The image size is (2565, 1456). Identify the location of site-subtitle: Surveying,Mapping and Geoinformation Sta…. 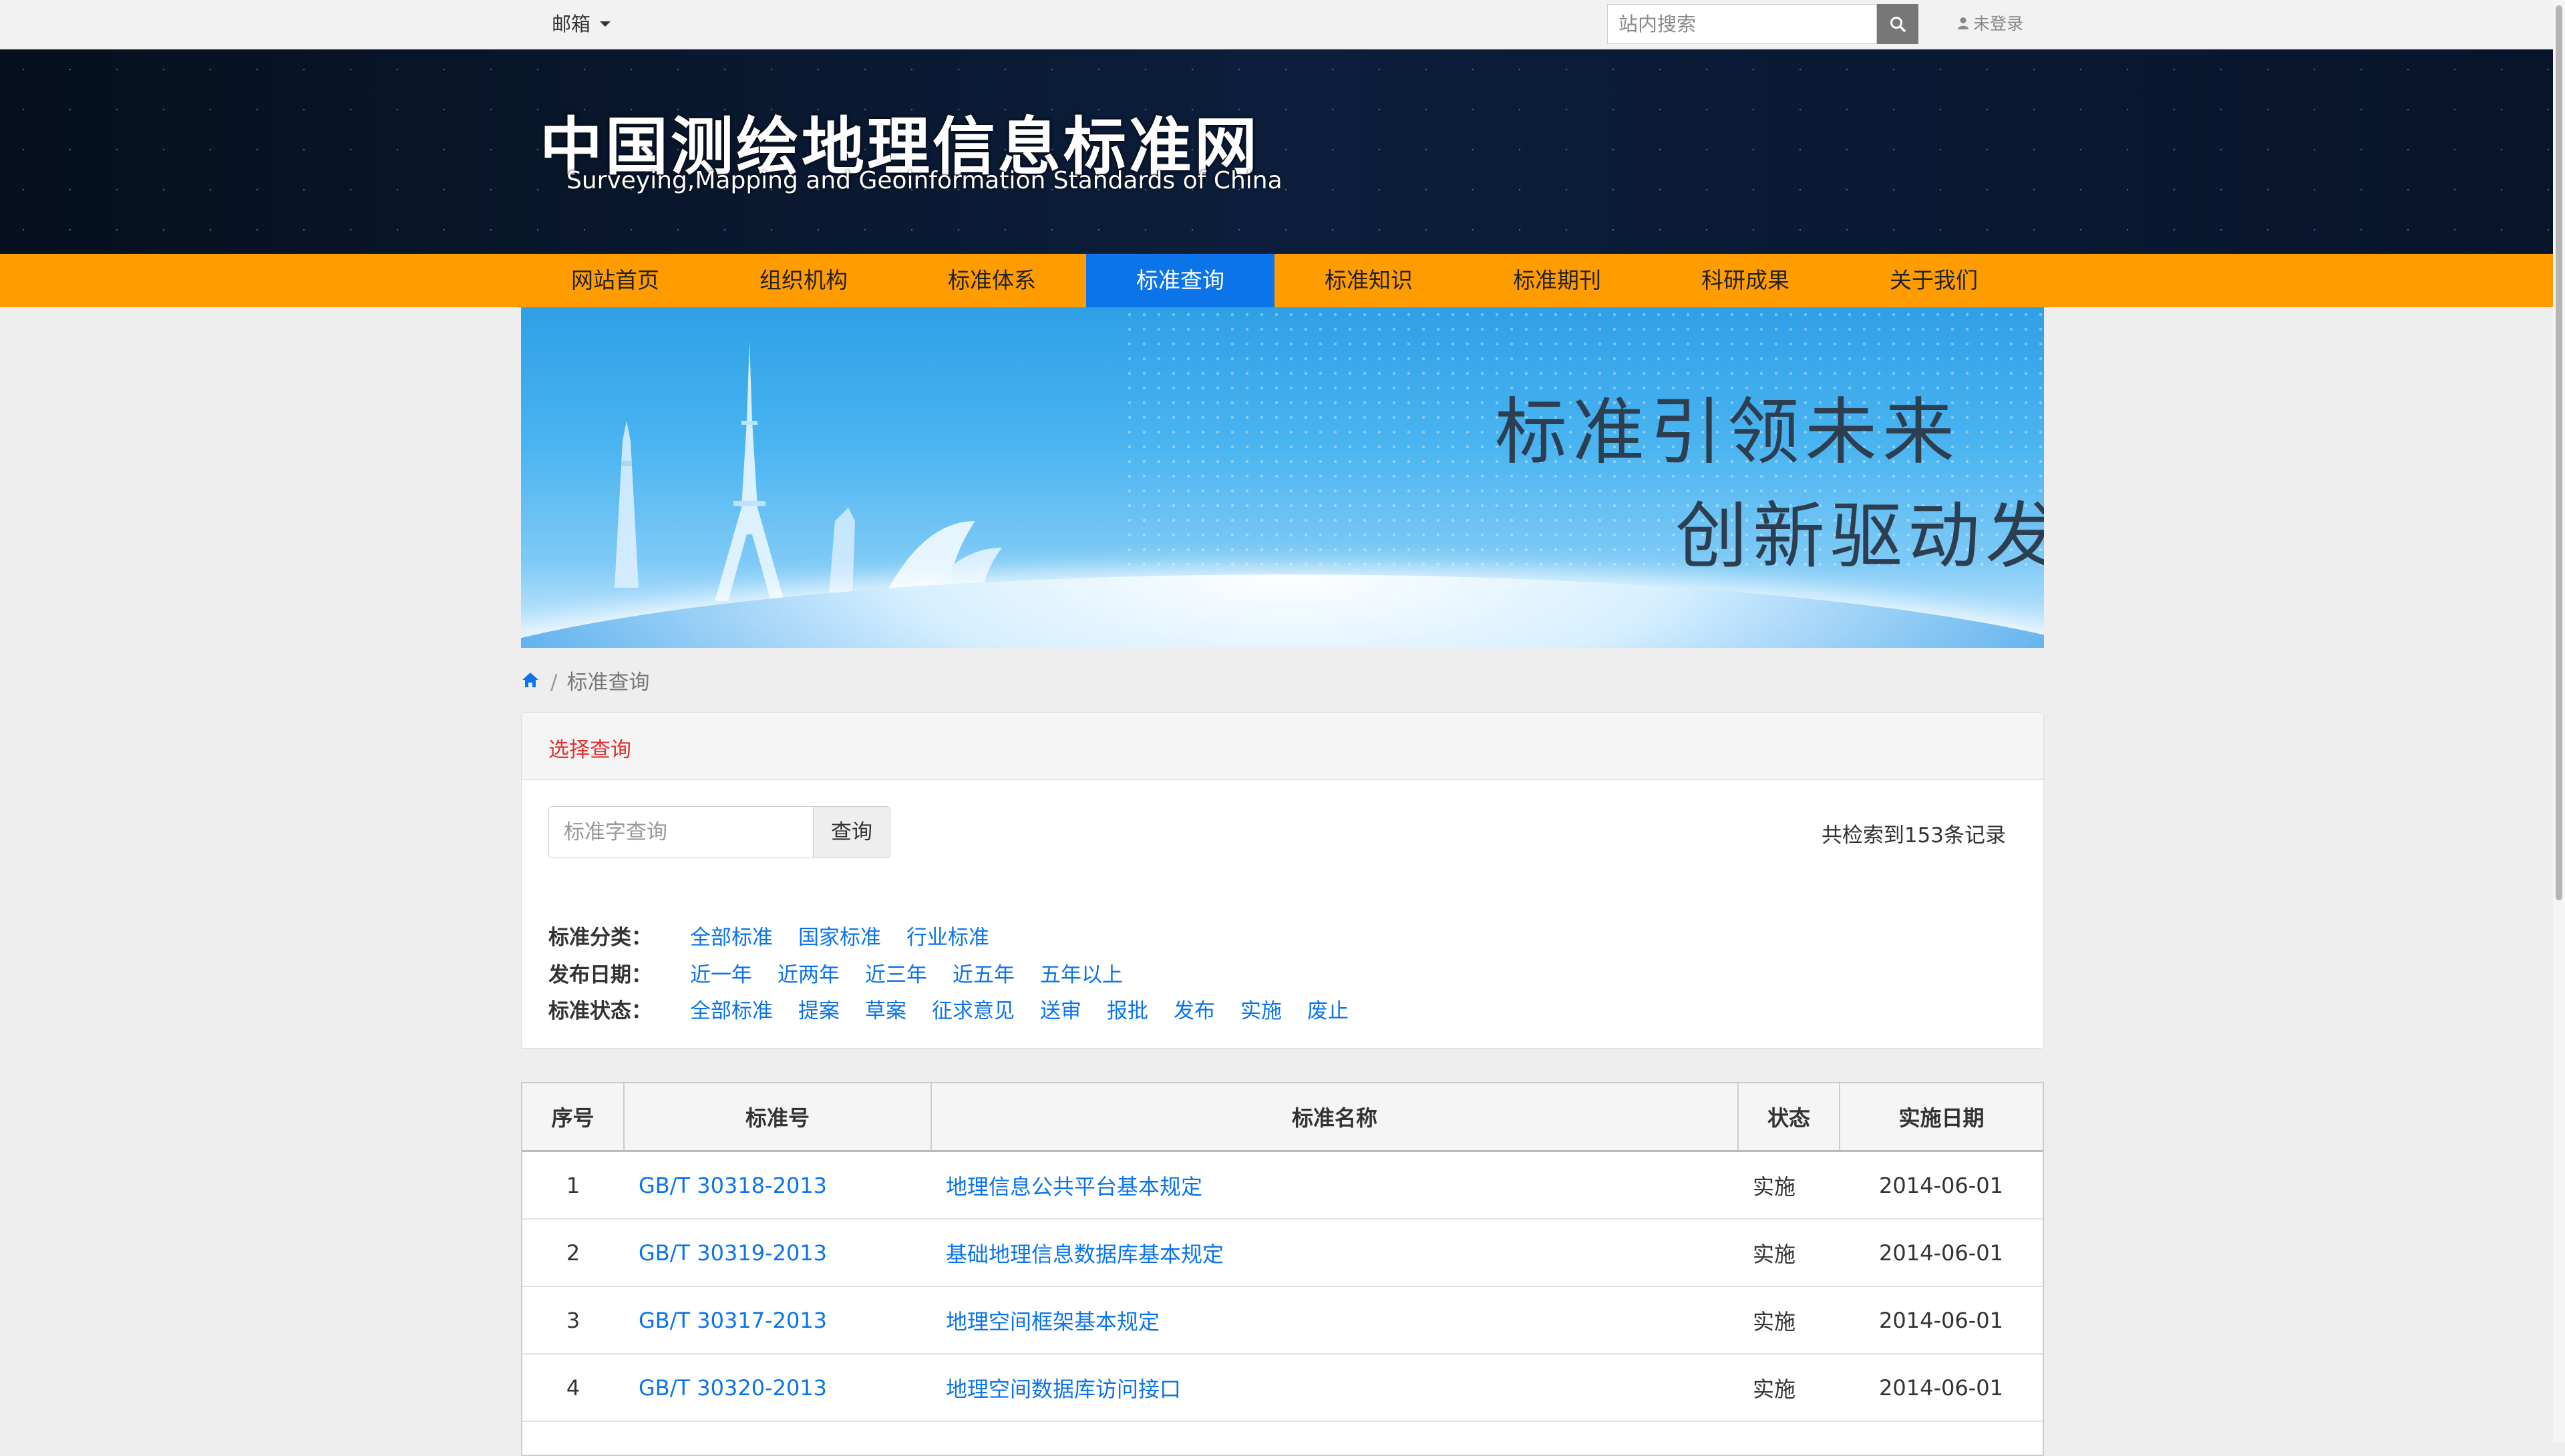
(924, 180).